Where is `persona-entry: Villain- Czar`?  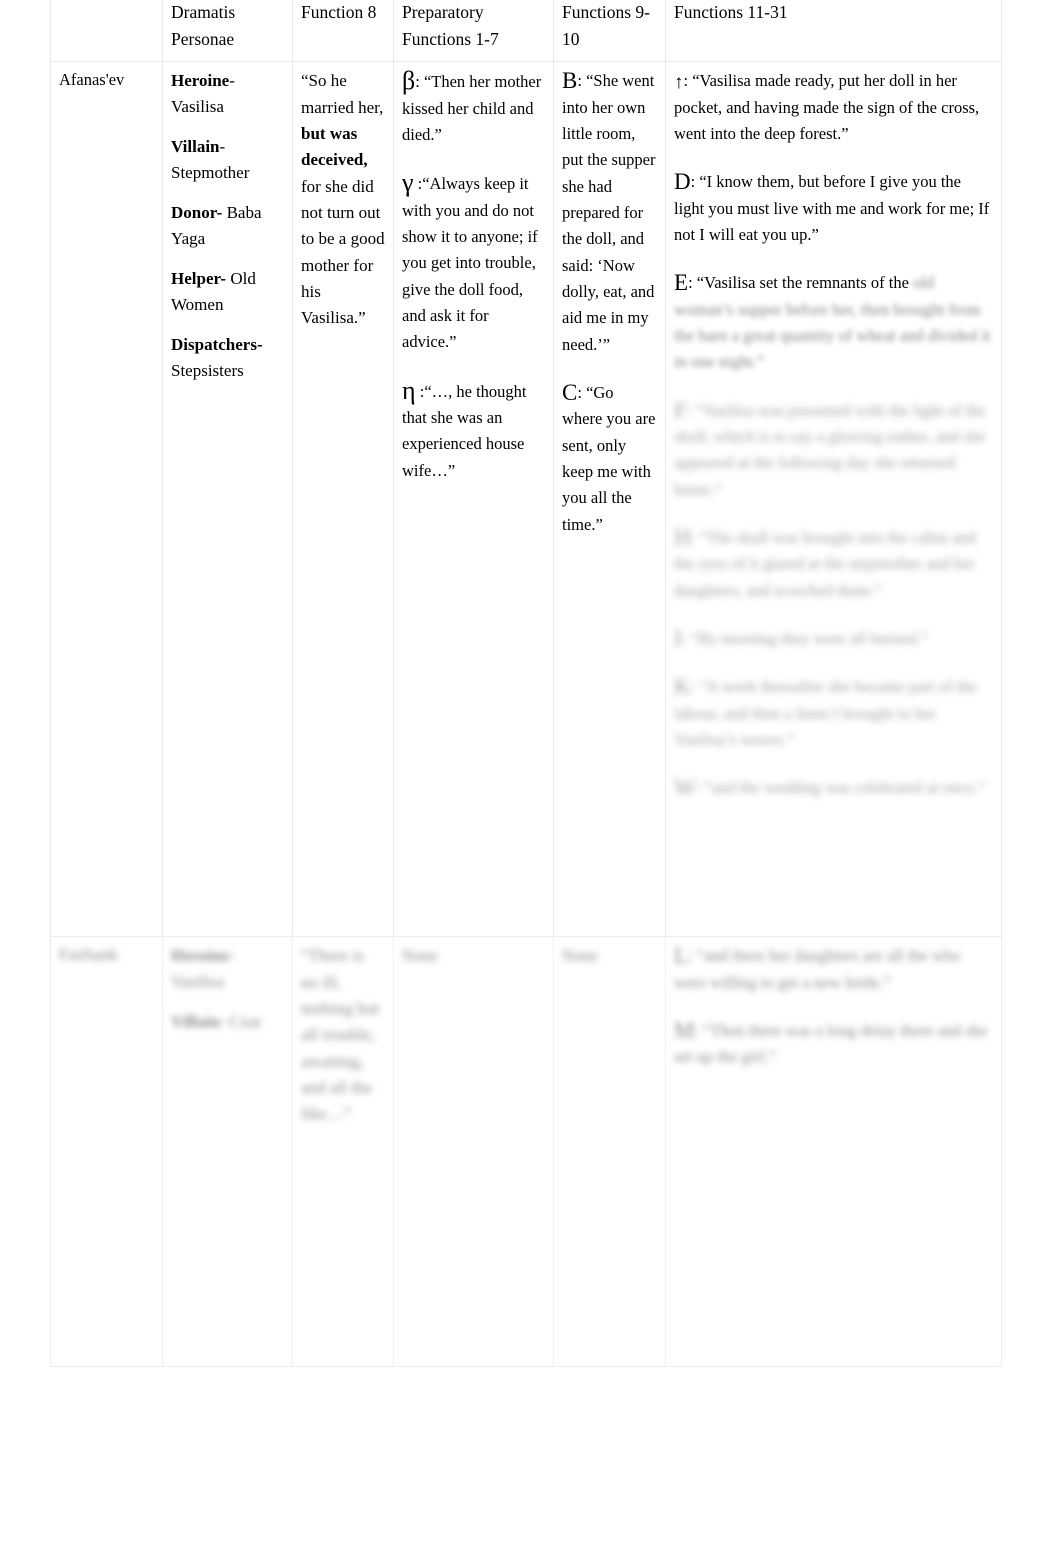
persona-entry: Villain- Czar is located at coordinates (227, 1022).